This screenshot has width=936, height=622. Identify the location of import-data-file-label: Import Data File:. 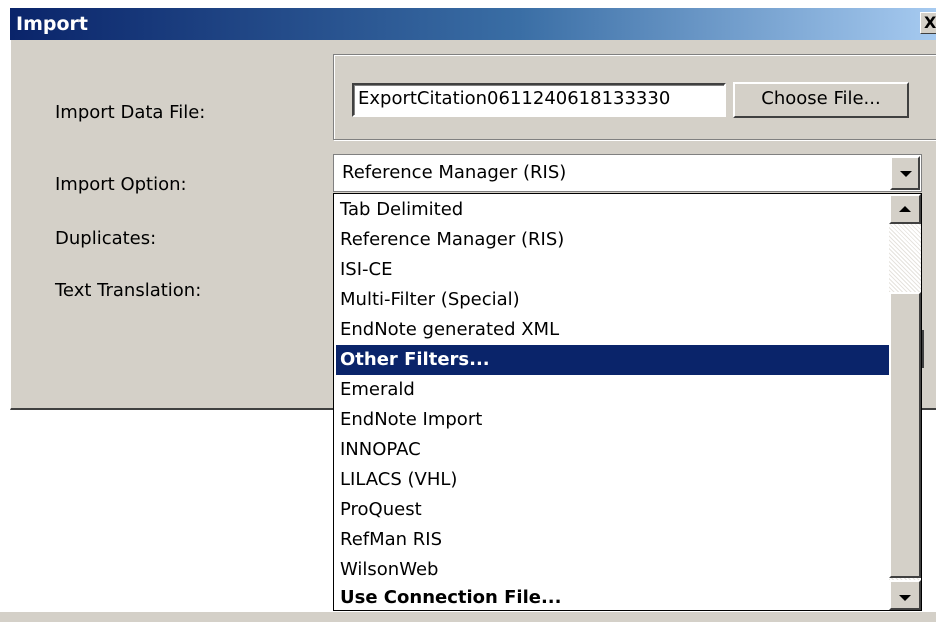
(130, 112).